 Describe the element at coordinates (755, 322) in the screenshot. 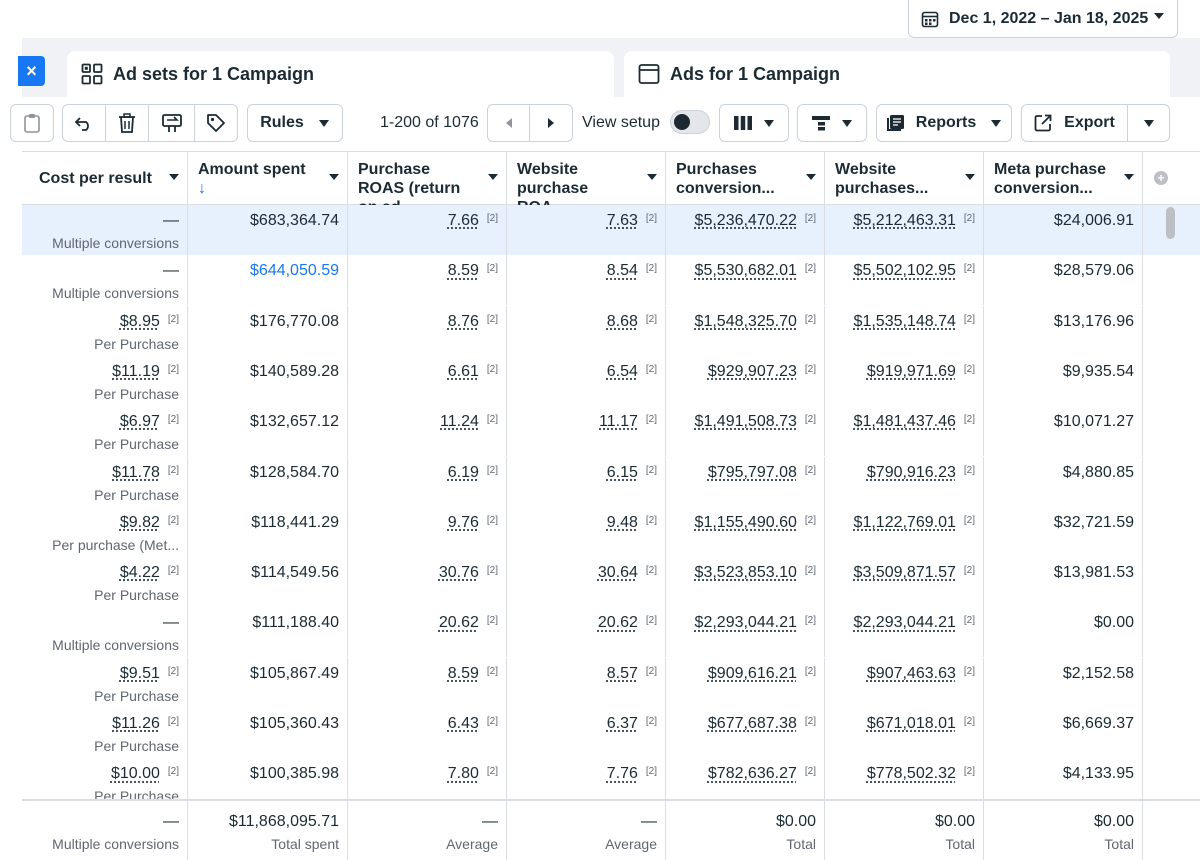

I see `purchases-conversion-value-value: $1,548,325.70 [2]` at that location.